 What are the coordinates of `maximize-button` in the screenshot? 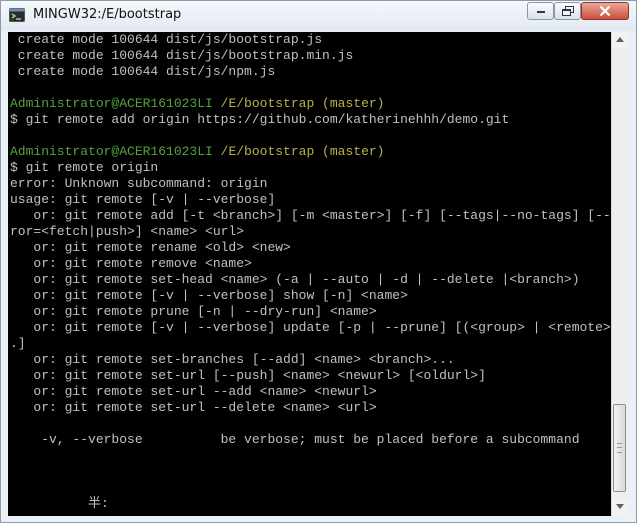 It's located at (567, 11).